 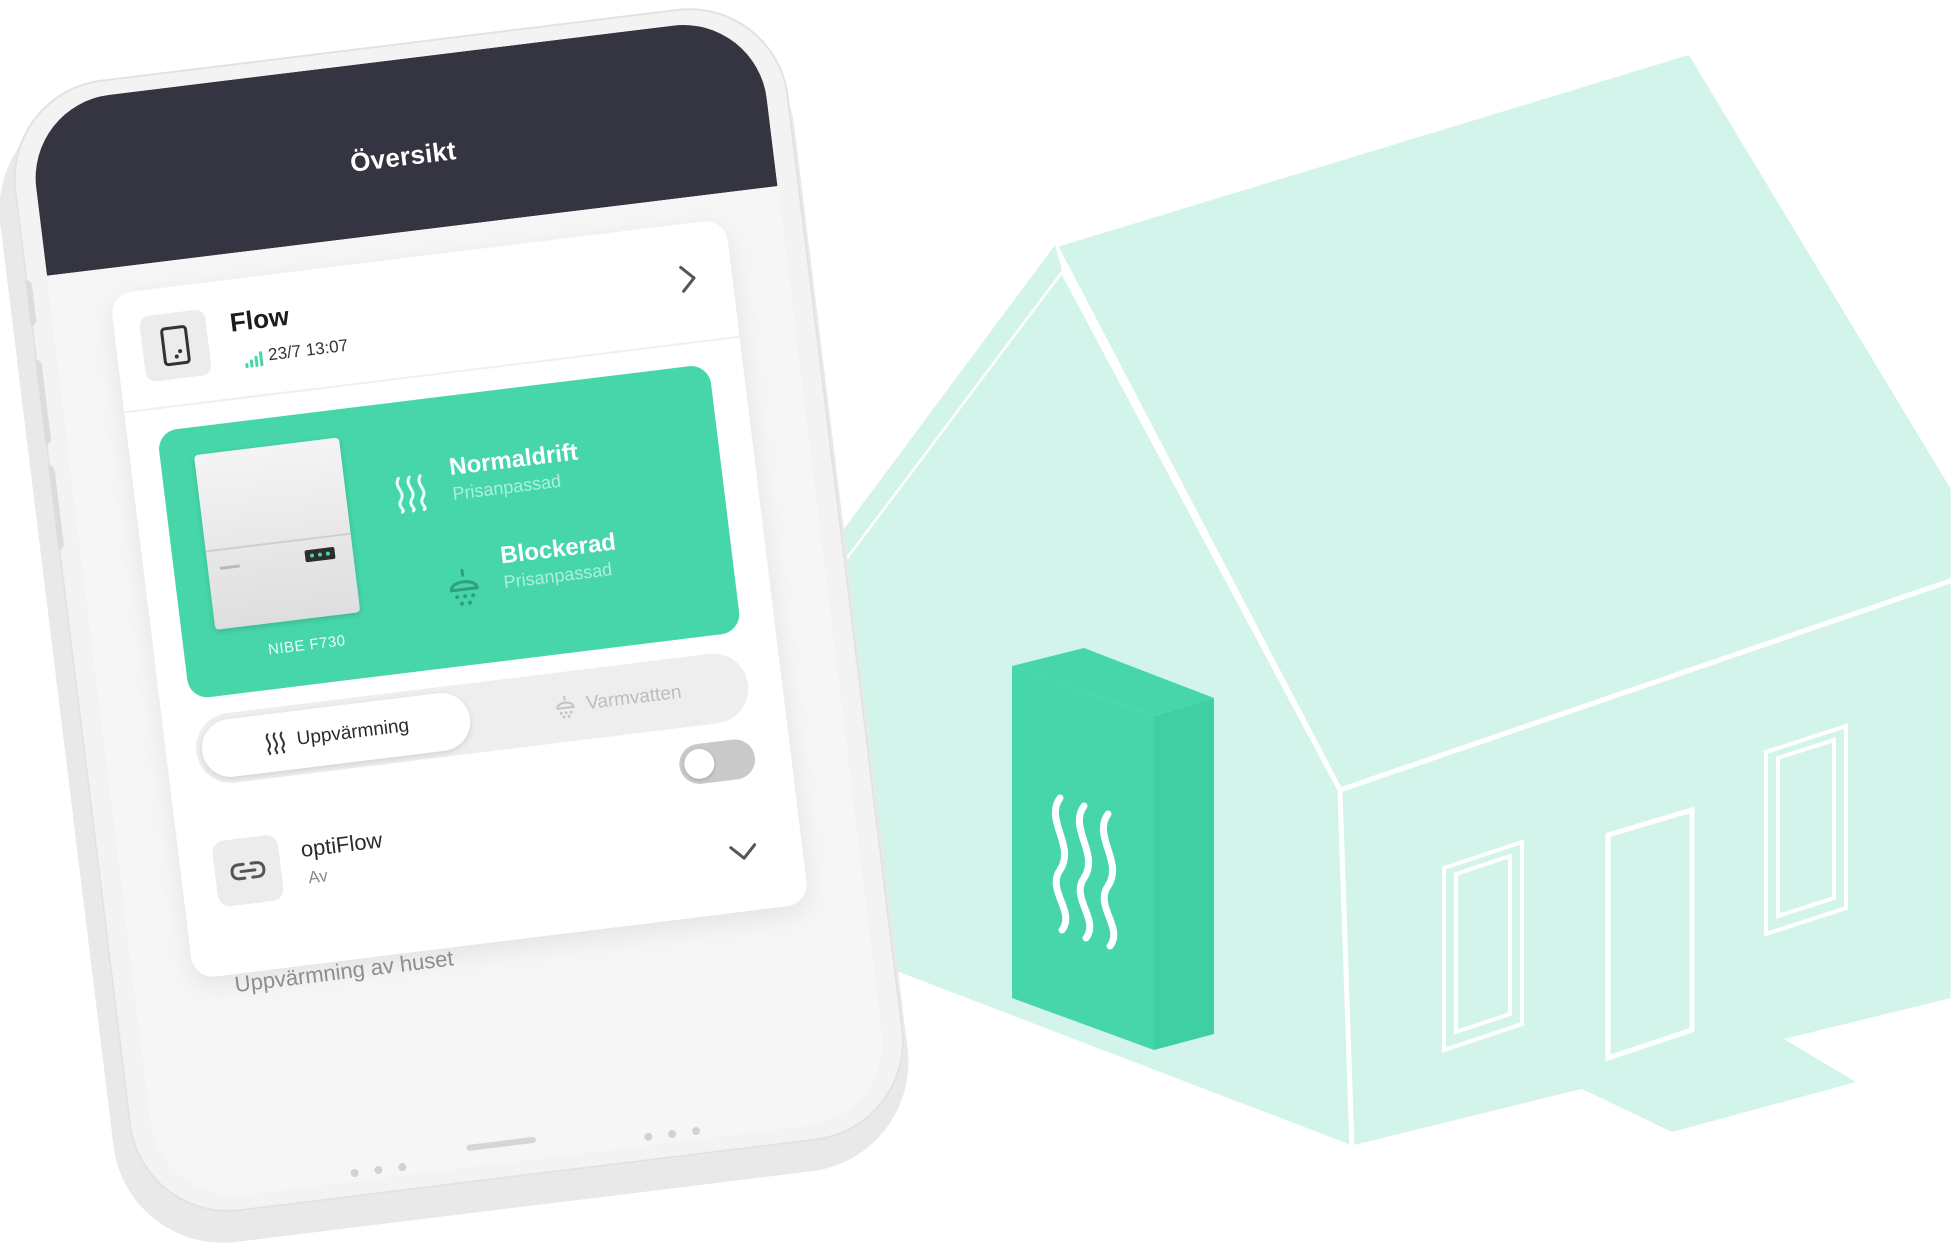 What do you see at coordinates (633, 698) in the screenshot?
I see `tab-hot-water-label: Varmvatten` at bounding box center [633, 698].